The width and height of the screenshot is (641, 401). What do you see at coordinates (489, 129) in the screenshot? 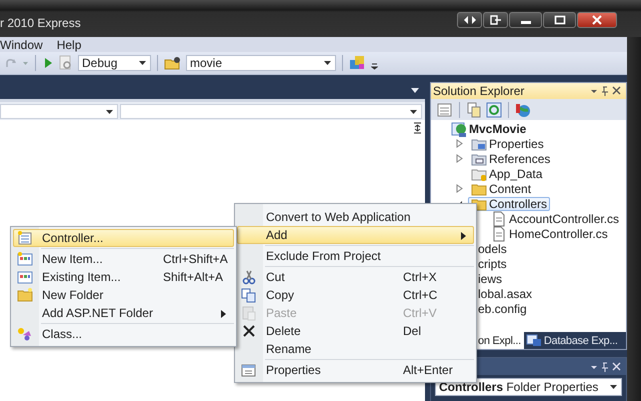
I see `tree-item: MvcMovie` at bounding box center [489, 129].